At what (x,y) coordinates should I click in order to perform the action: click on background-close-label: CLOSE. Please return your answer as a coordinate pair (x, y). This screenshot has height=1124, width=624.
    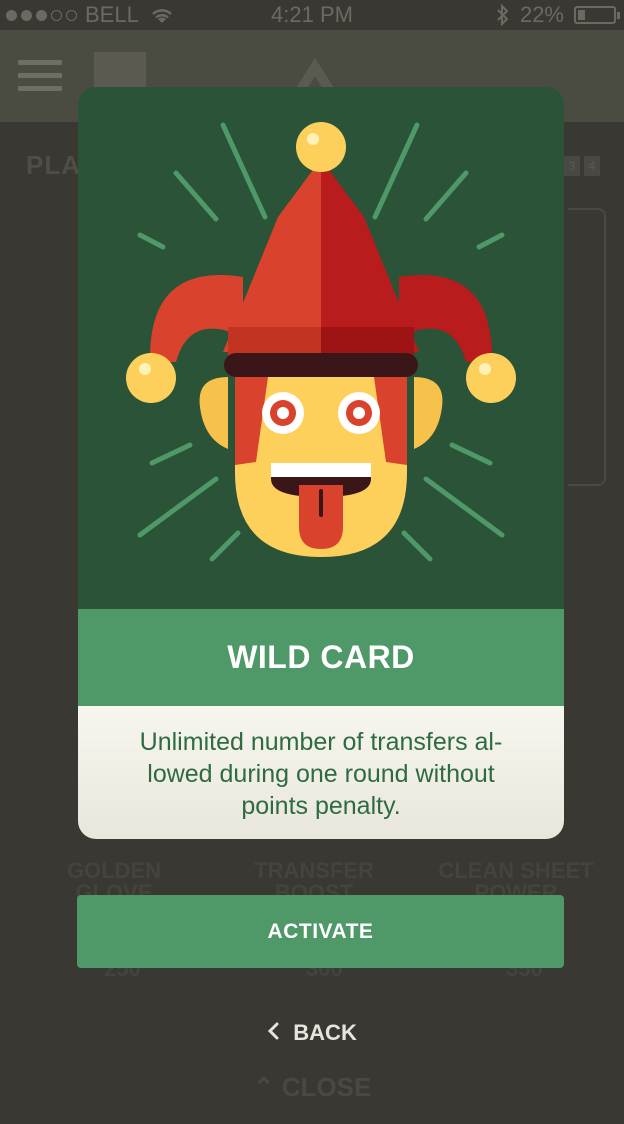
    Looking at the image, I should click on (326, 1087).